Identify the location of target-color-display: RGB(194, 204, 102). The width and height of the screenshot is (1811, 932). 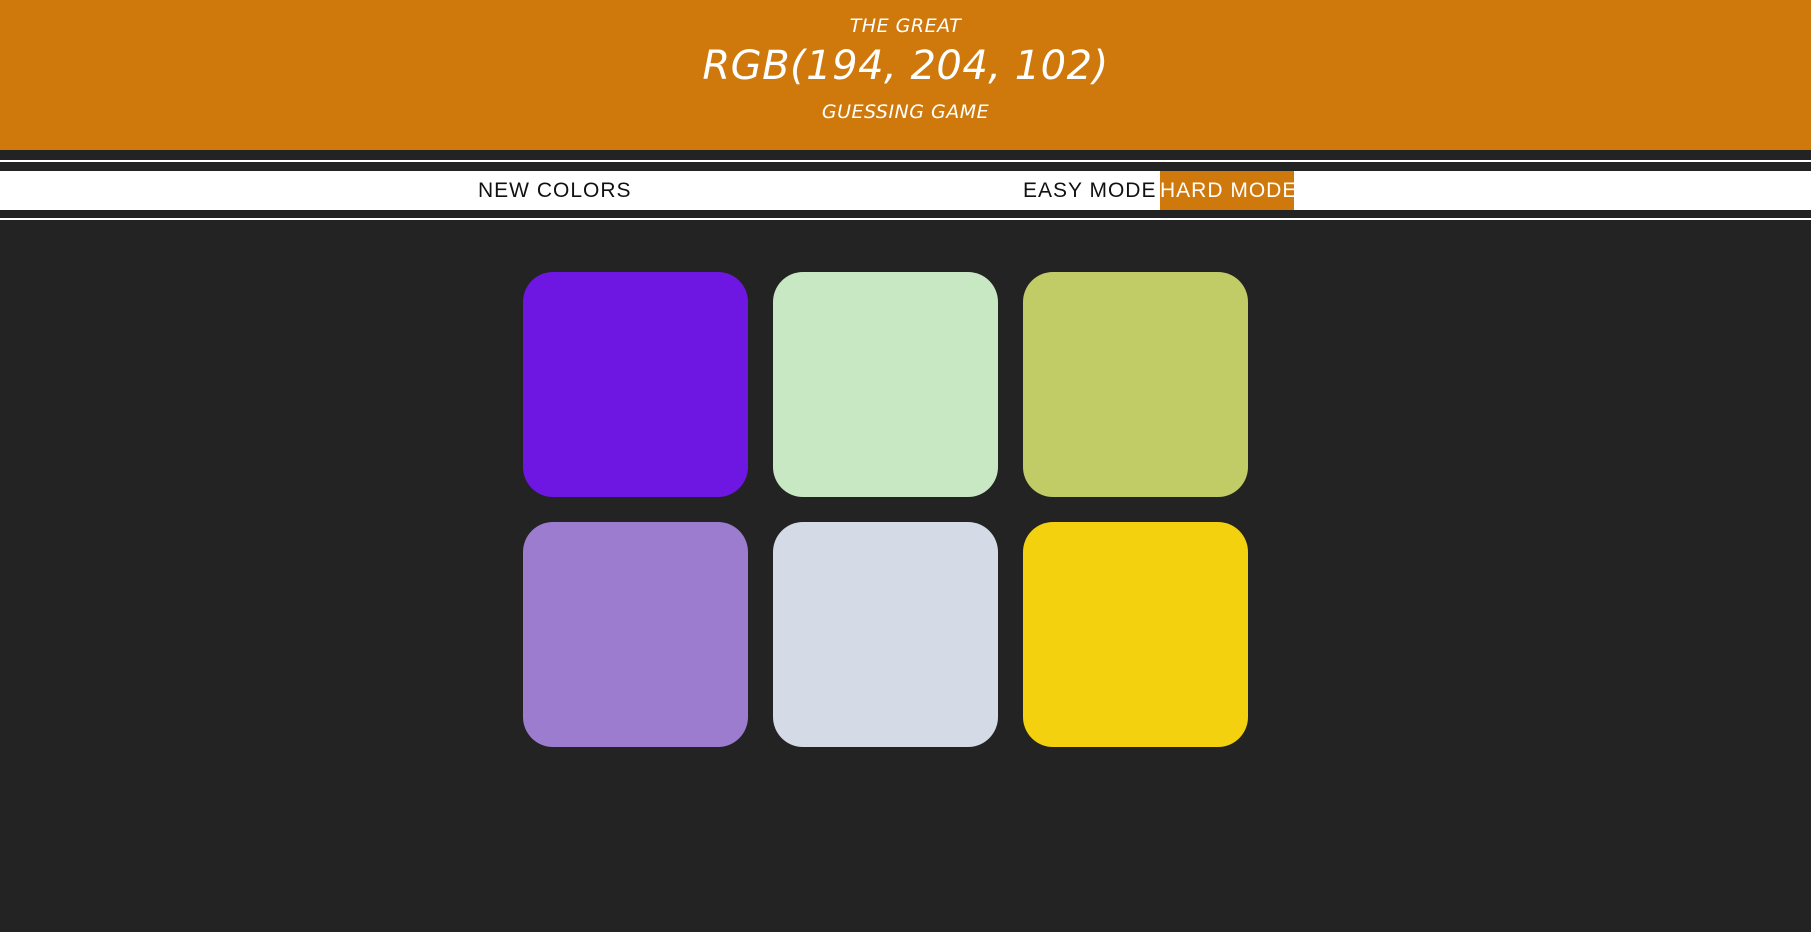
(905, 66).